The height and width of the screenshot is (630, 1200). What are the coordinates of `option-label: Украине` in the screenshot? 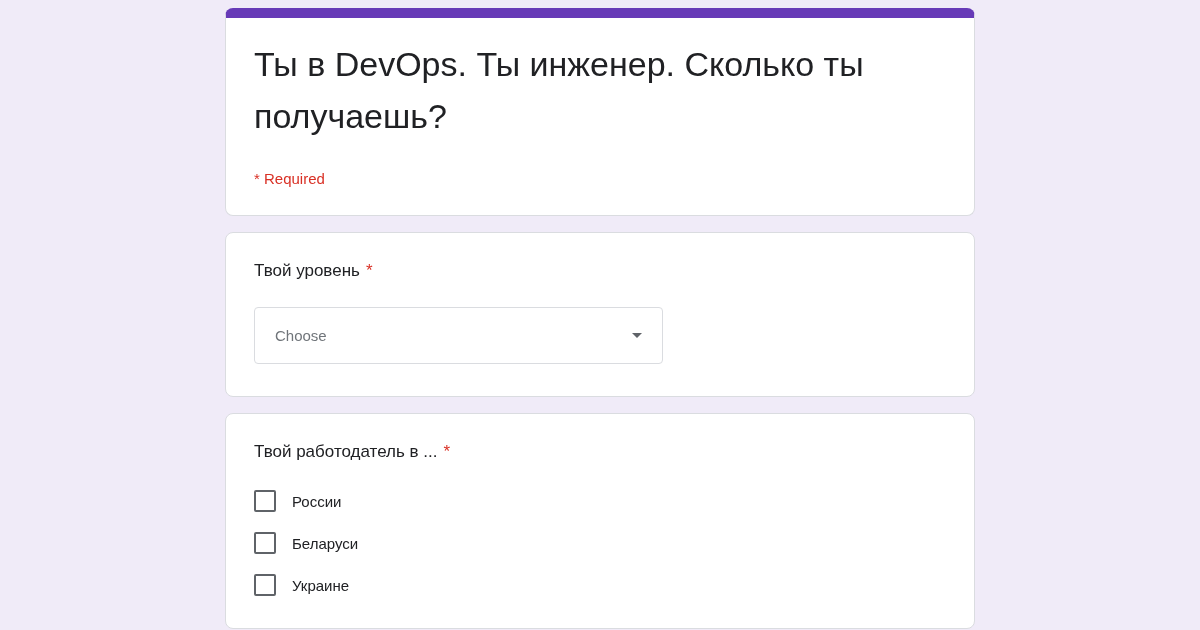 It's located at (321, 585).